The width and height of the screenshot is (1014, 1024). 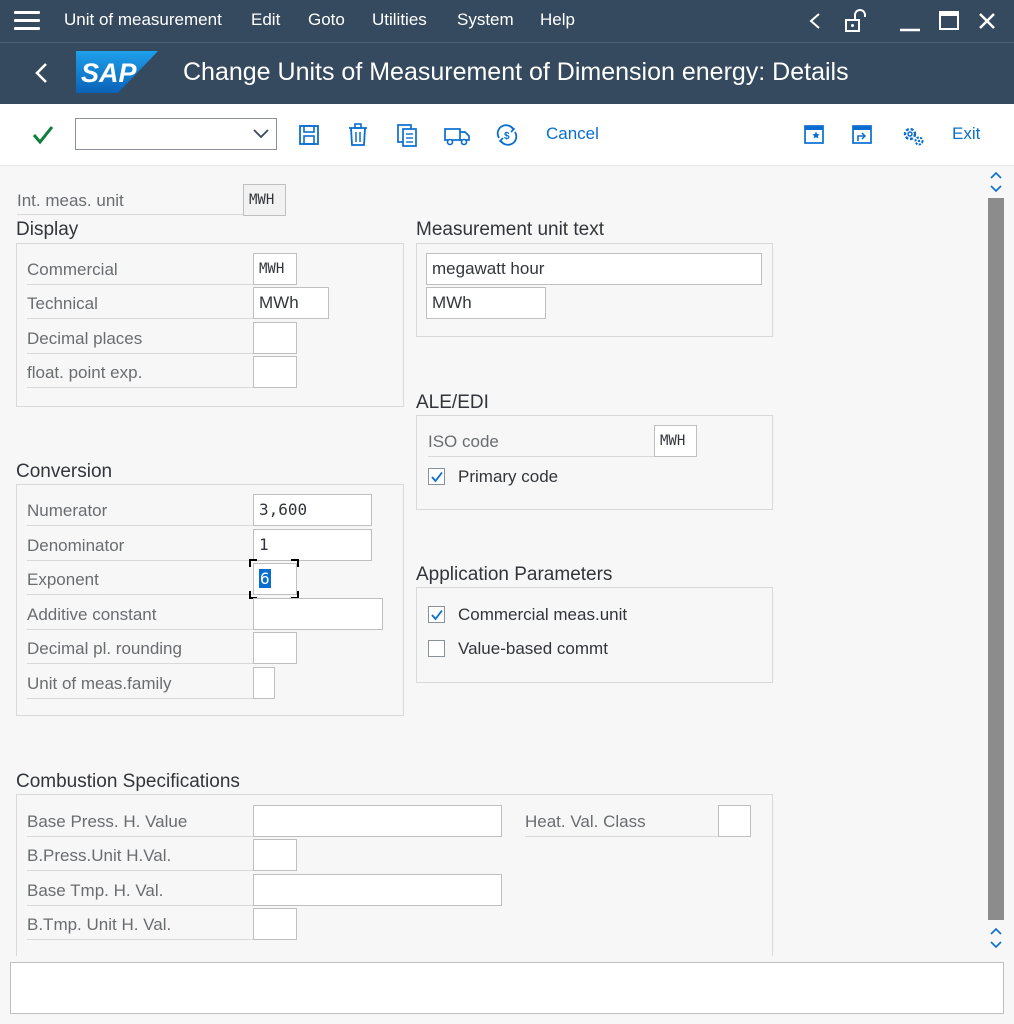 What do you see at coordinates (275, 338) in the screenshot?
I see `decimal-places-field` at bounding box center [275, 338].